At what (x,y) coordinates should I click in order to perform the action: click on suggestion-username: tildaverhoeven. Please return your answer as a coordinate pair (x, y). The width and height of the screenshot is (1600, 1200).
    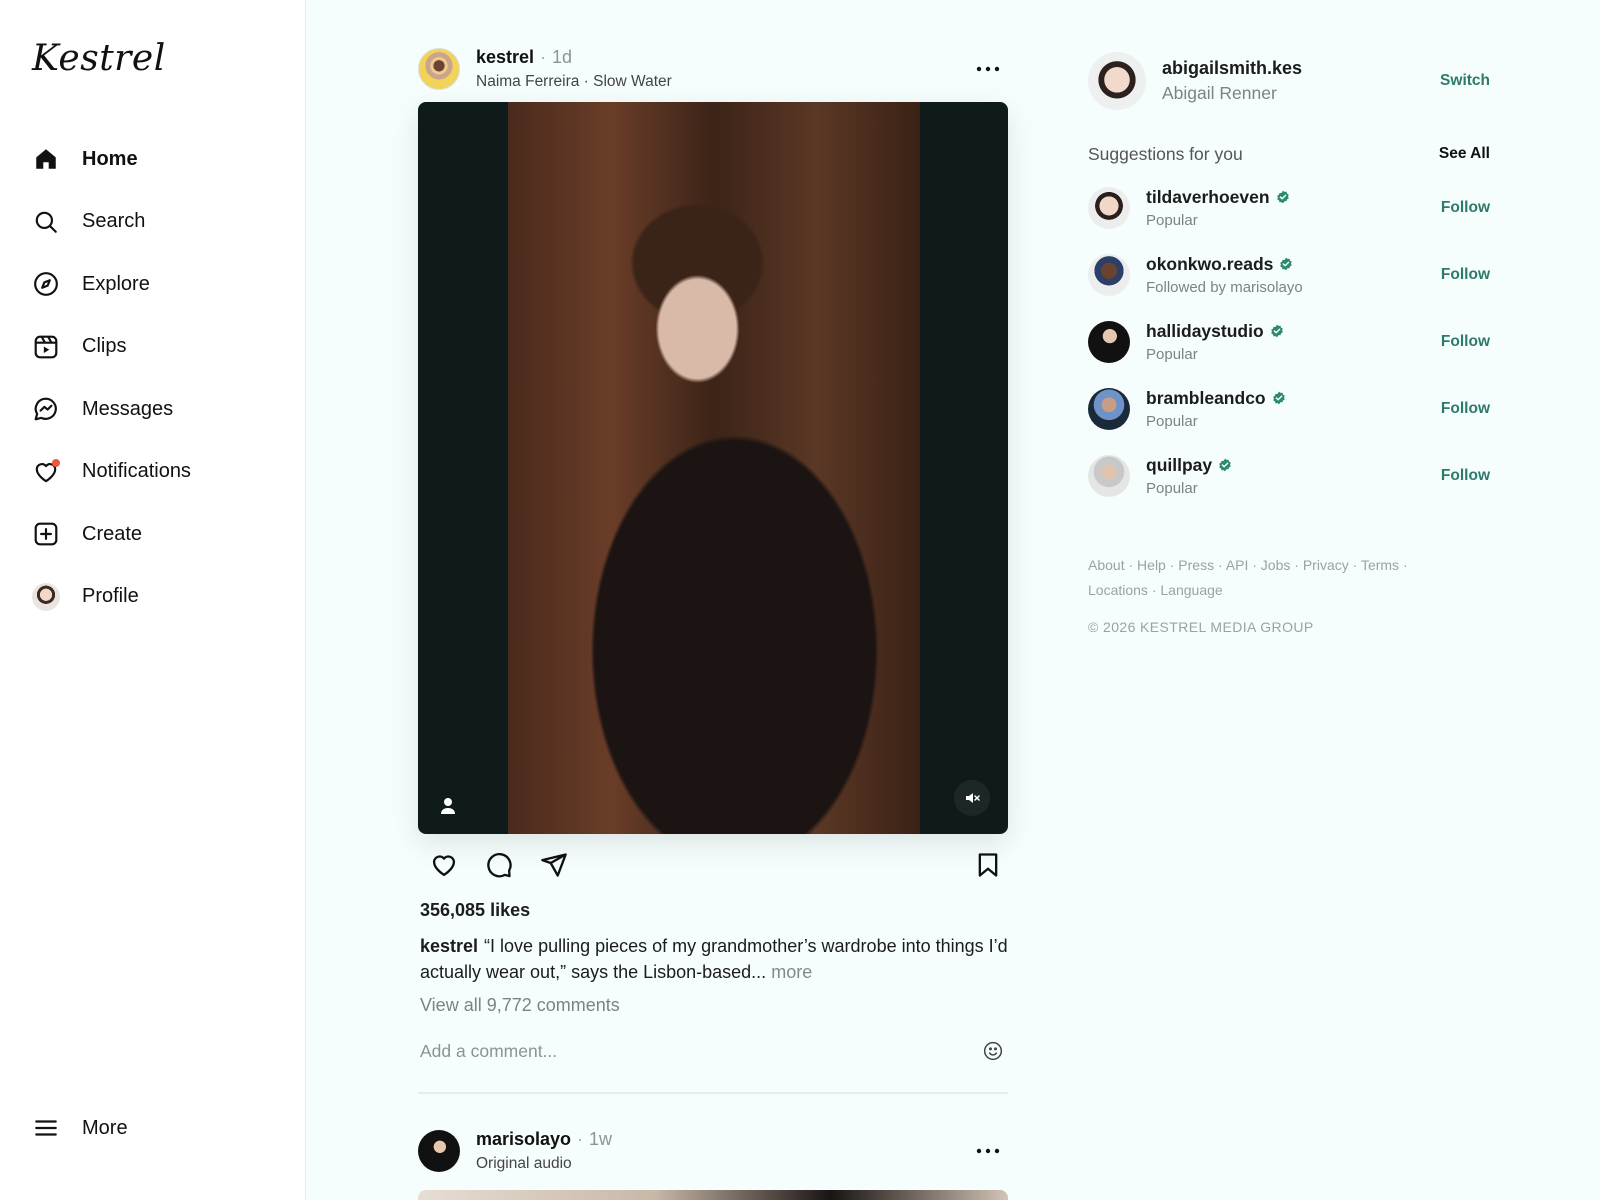
    Looking at the image, I should click on (1208, 197).